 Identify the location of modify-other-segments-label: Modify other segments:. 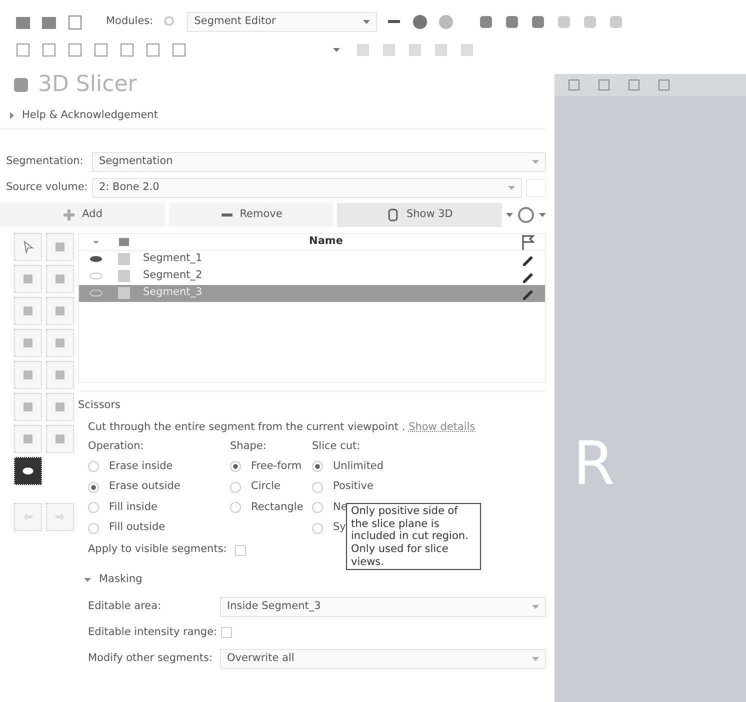
(151, 658).